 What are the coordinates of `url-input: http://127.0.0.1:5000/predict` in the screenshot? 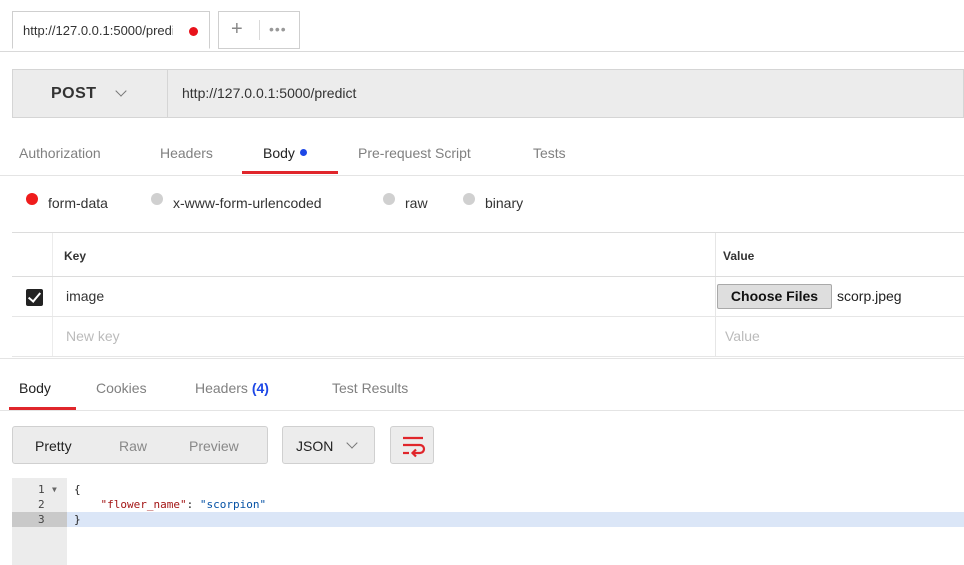 It's located at (269, 93).